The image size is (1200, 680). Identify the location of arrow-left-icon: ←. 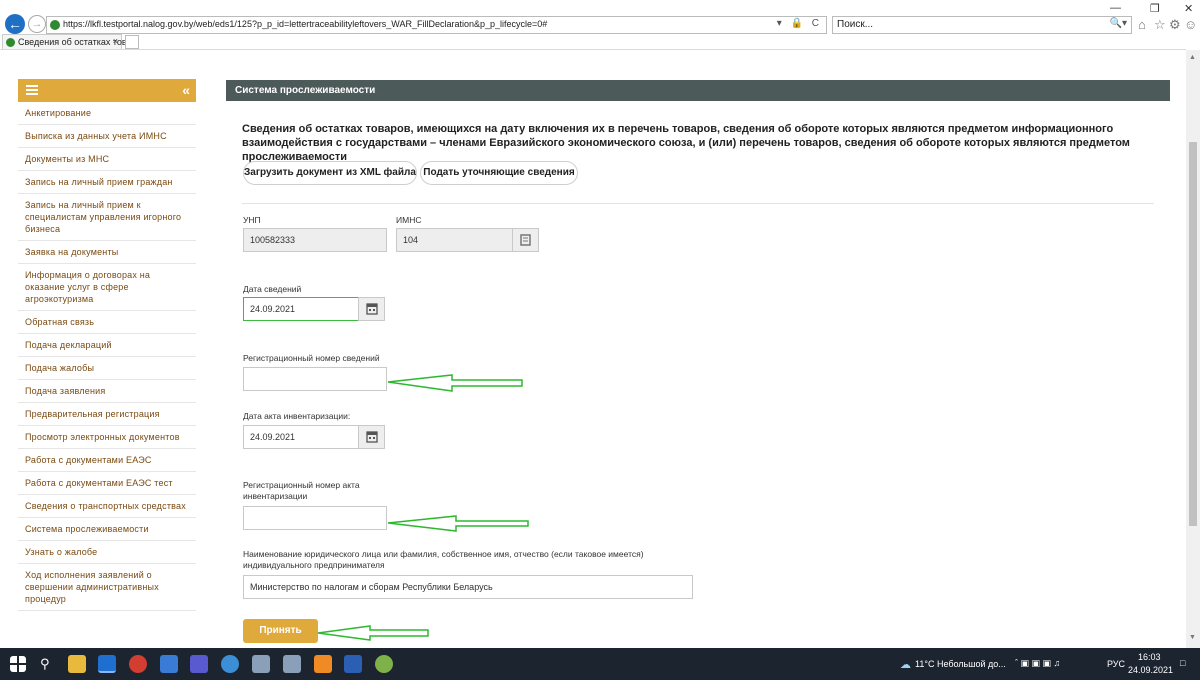
(15, 24).